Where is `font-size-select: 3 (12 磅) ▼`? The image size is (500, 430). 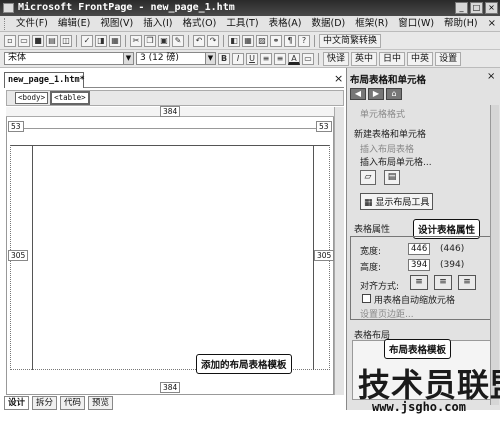
font-size-select: 3 (12 磅) ▼ is located at coordinates (176, 58).